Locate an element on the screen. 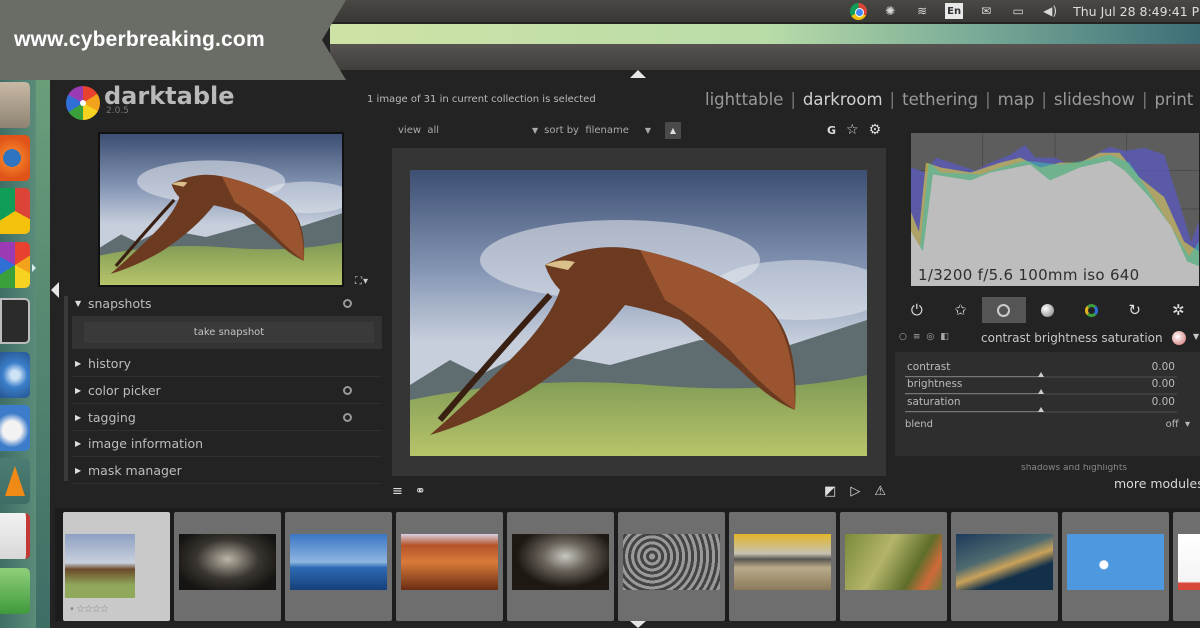 The image size is (1200, 628). quick-access-menu-icon: ≡ is located at coordinates (397, 491).